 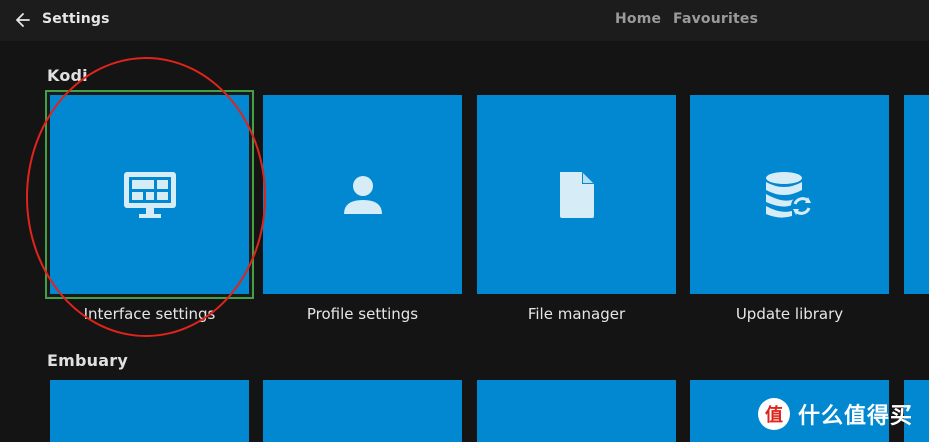 What do you see at coordinates (76, 19) in the screenshot?
I see `page-title: Settings` at bounding box center [76, 19].